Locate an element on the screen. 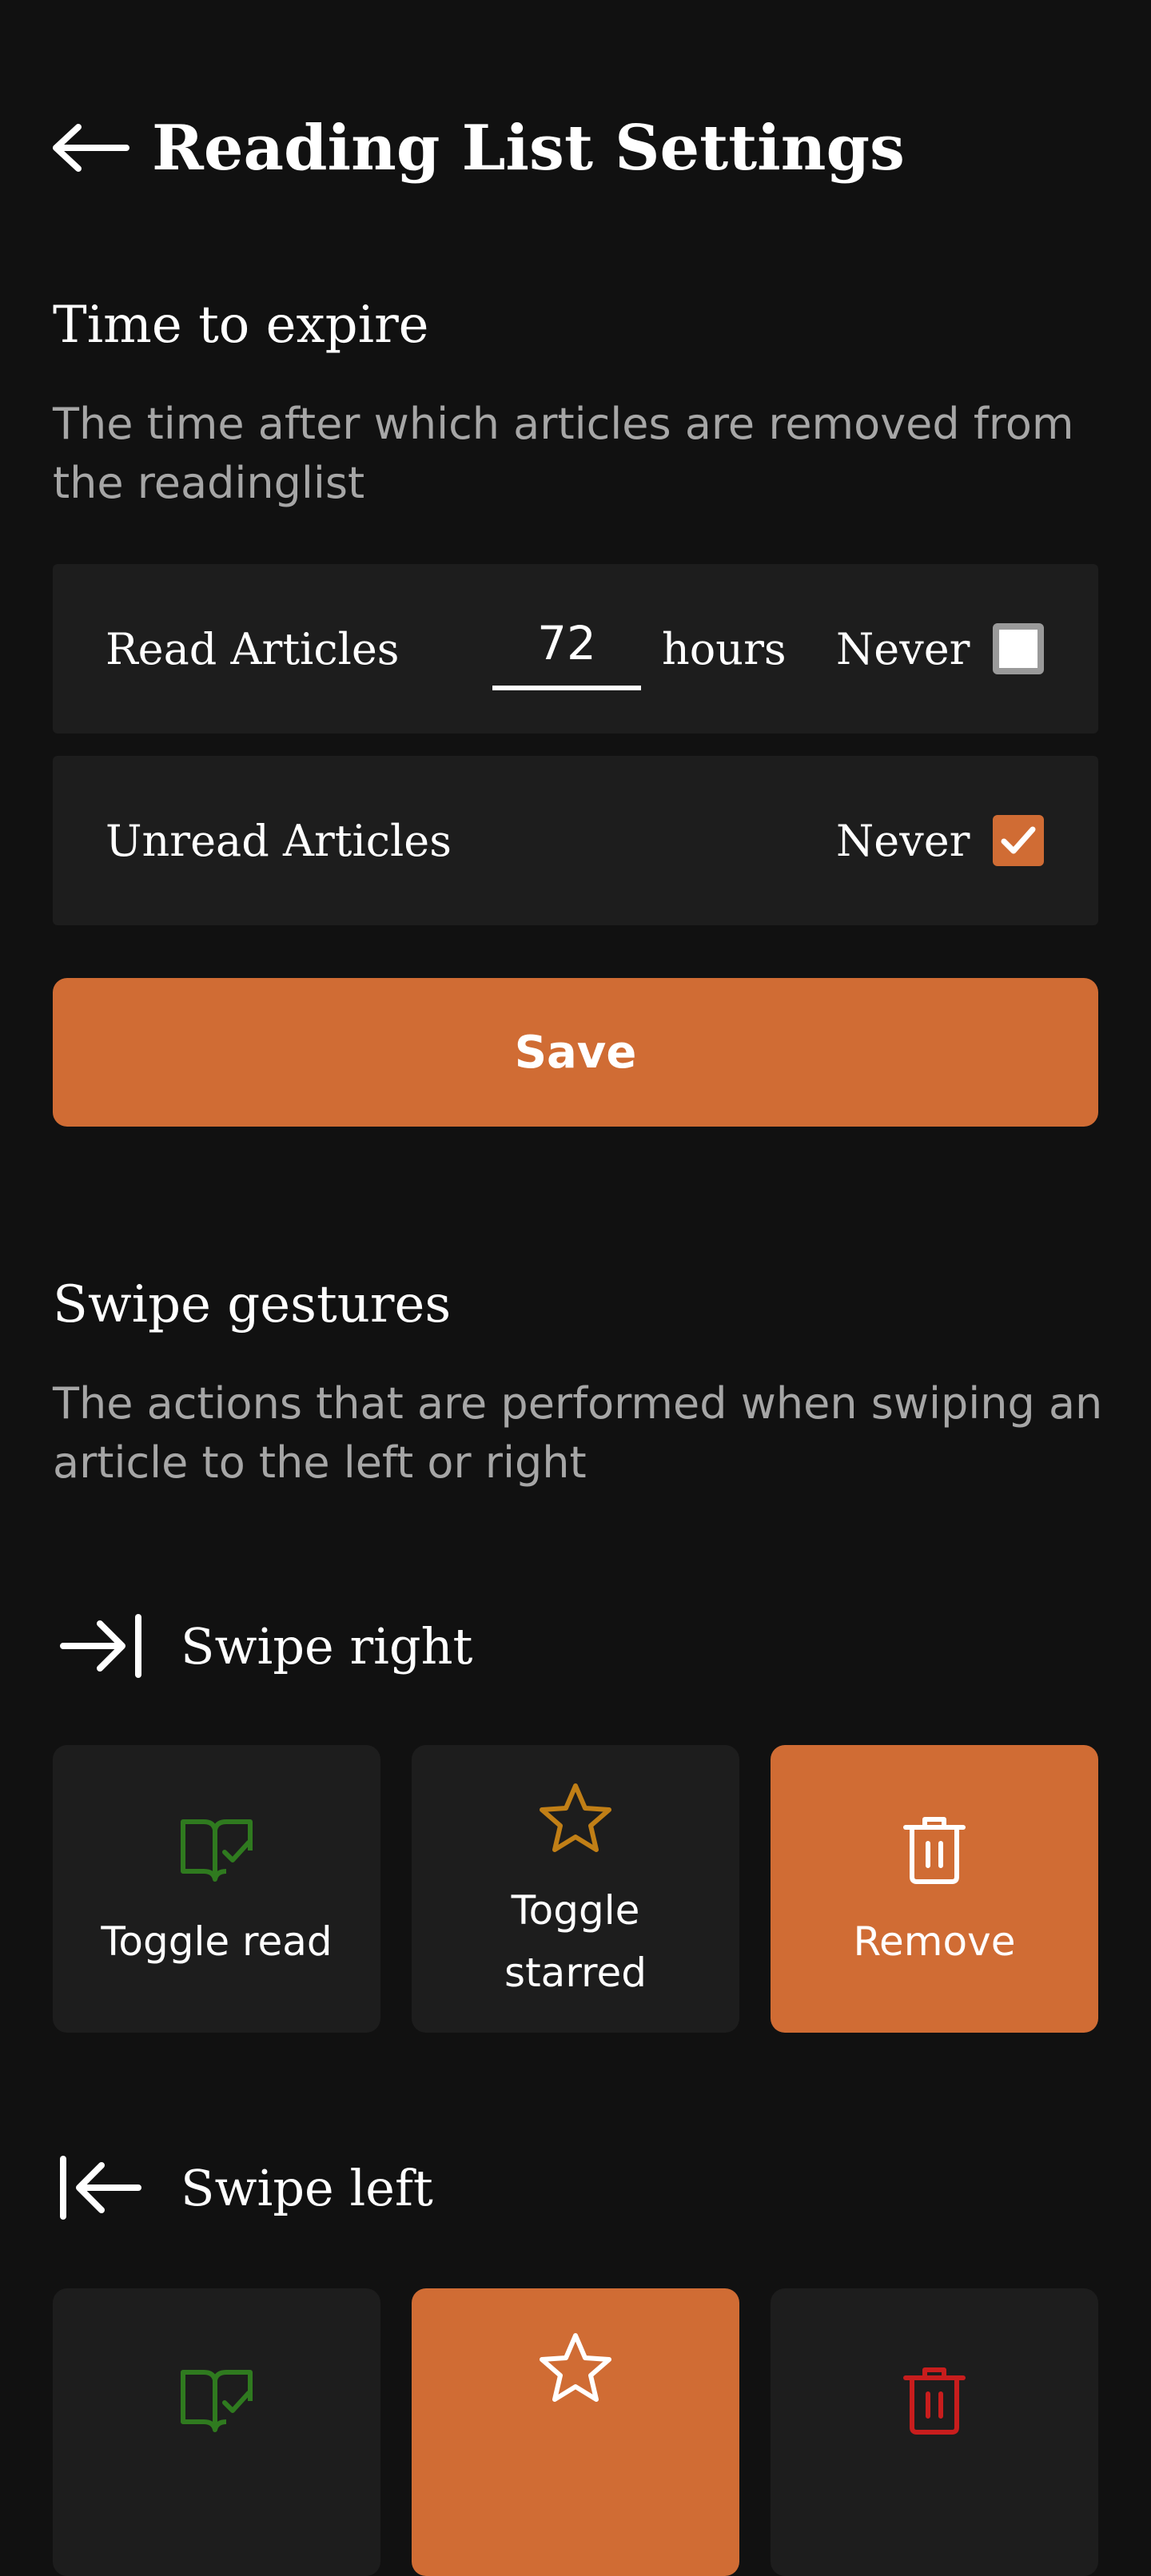  swipe-right-toggle-read-card: Toggle read is located at coordinates (217, 1889).